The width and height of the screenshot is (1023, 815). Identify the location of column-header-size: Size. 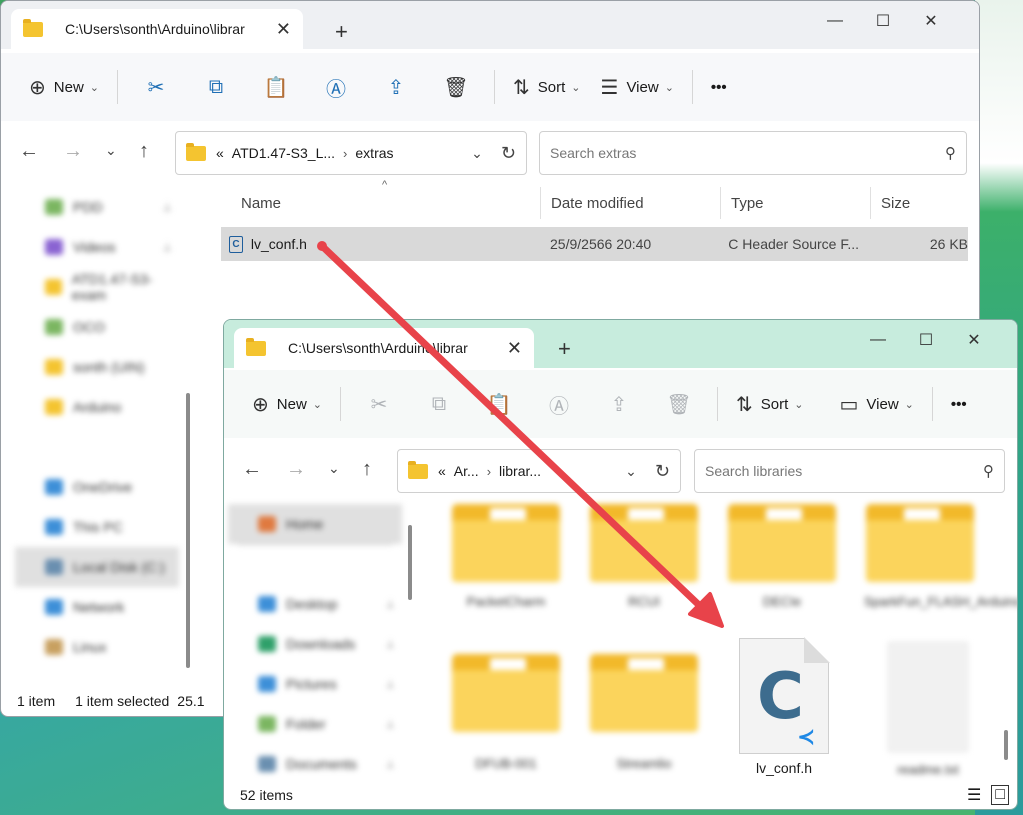
(919, 203).